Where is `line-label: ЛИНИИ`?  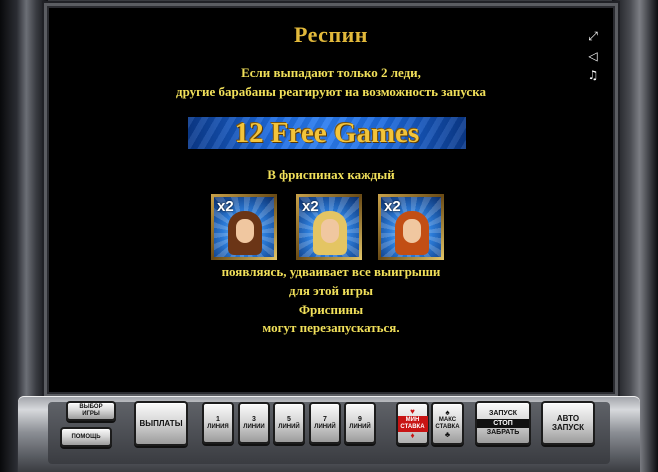
line-label: ЛИНИИ is located at coordinates (254, 426).